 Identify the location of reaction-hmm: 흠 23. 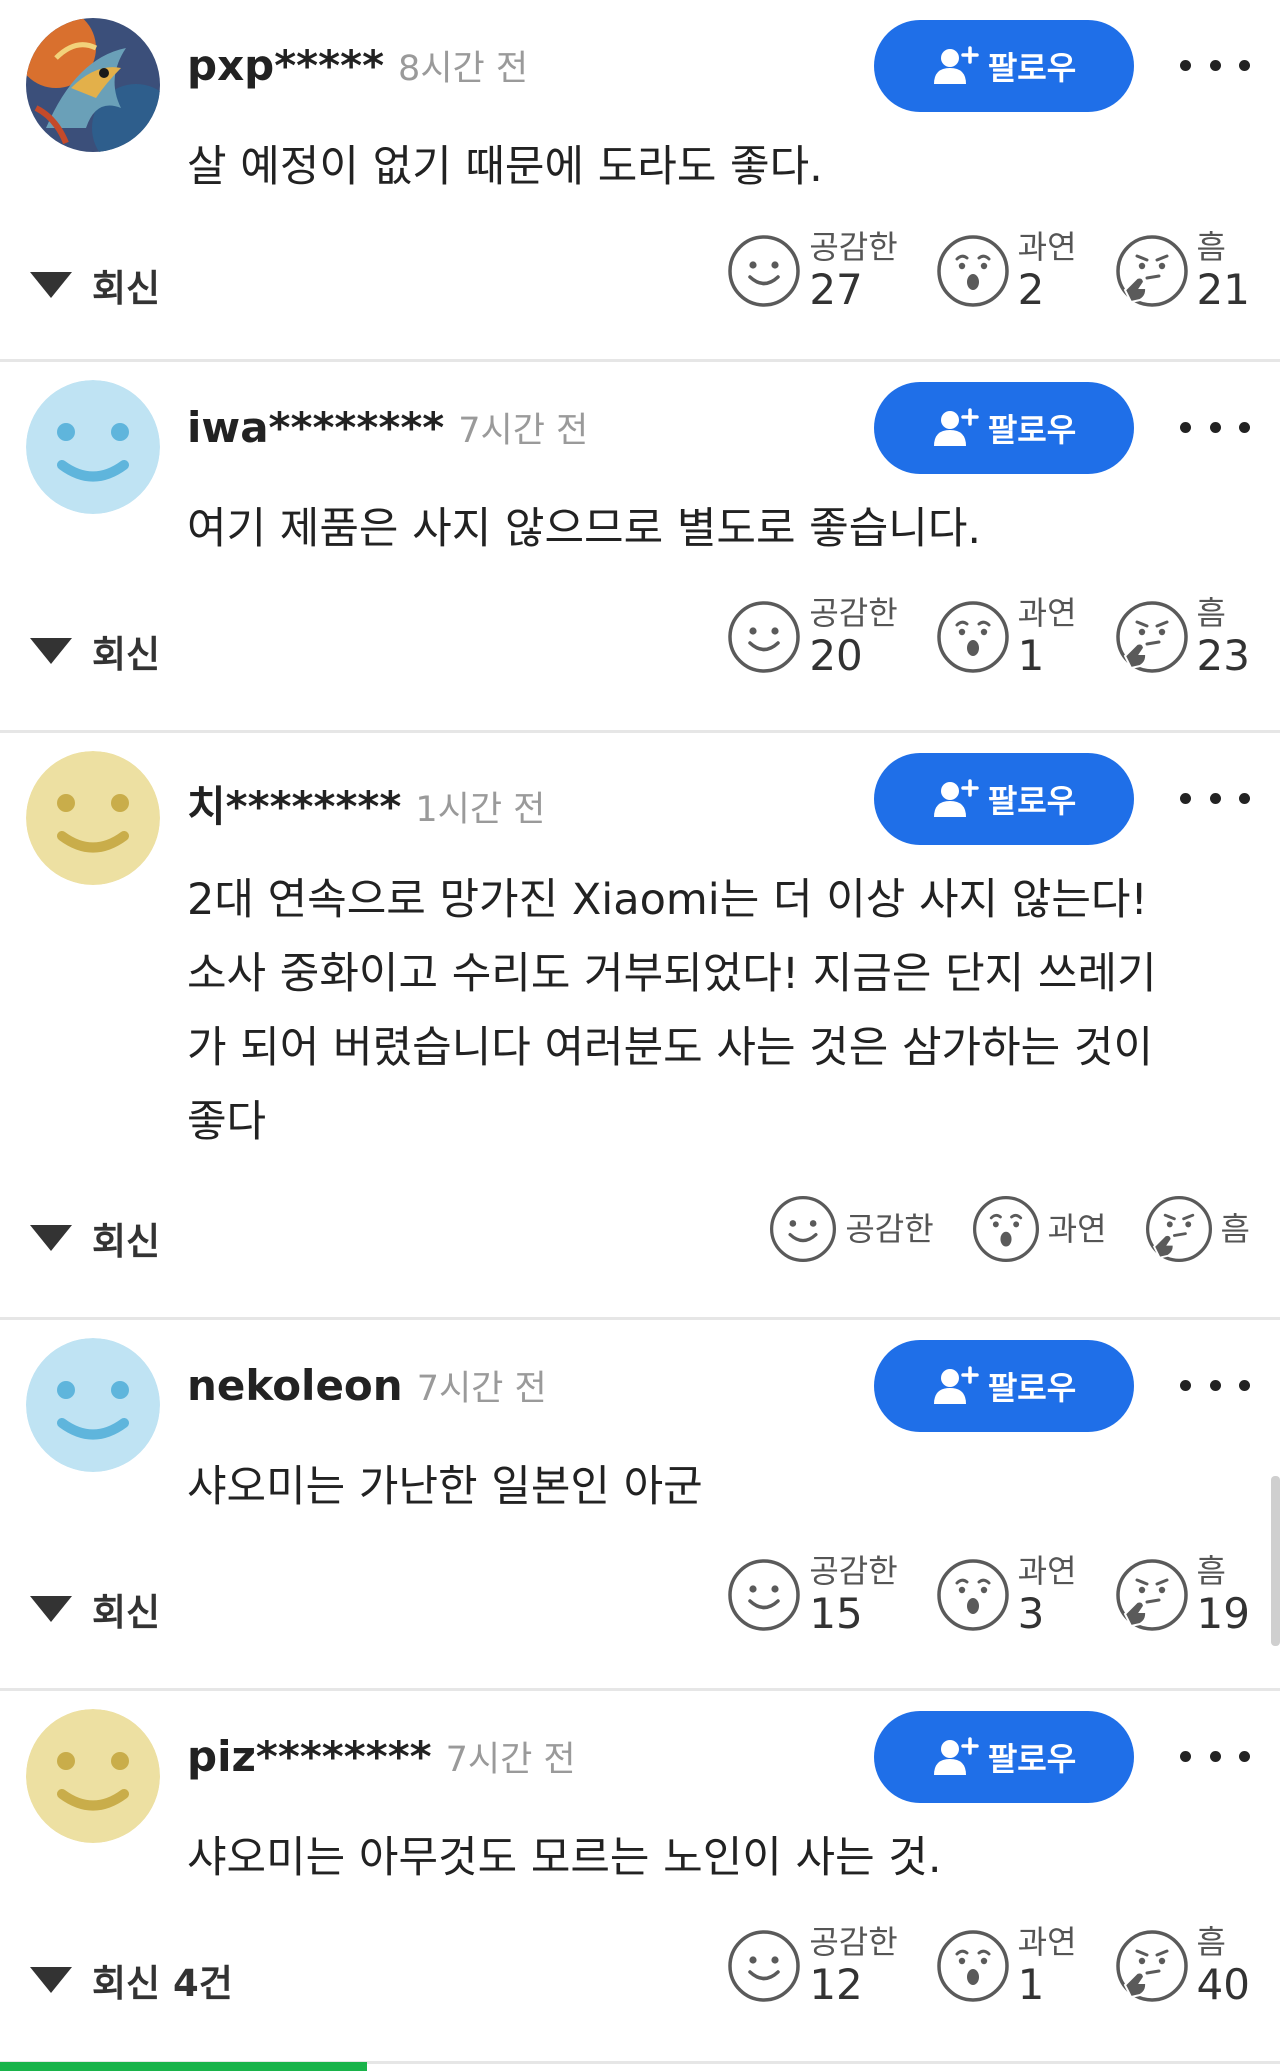
(1181, 637).